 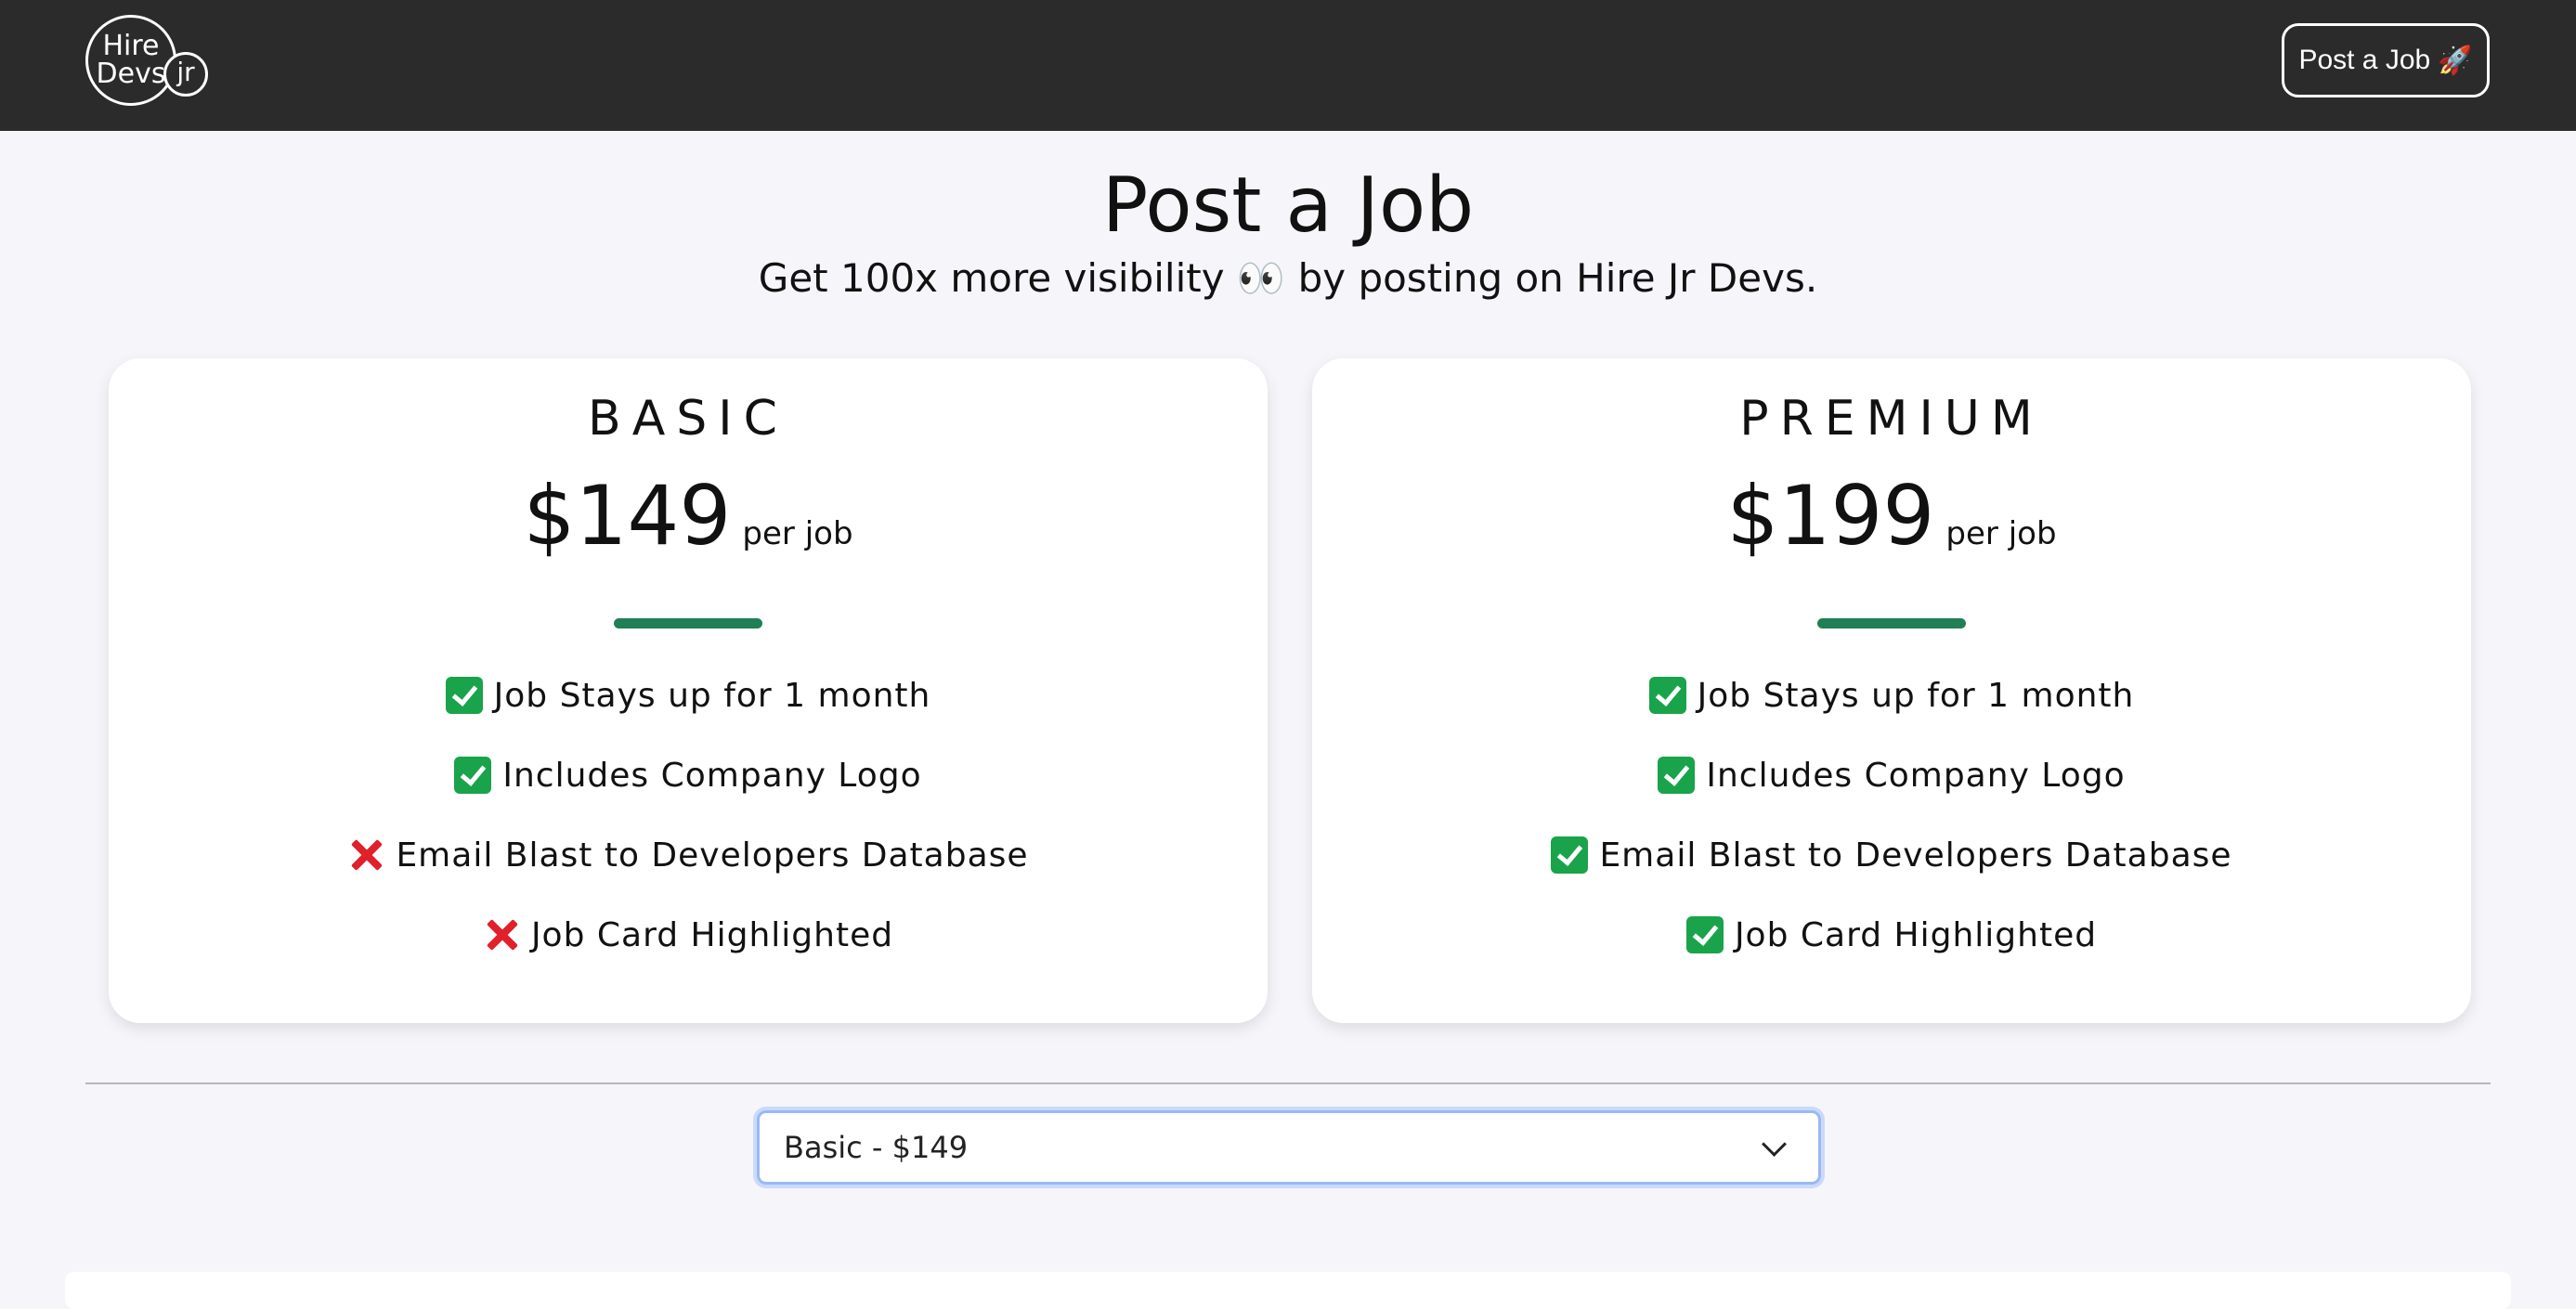 I want to click on plan-price: $199, so click(x=1830, y=516).